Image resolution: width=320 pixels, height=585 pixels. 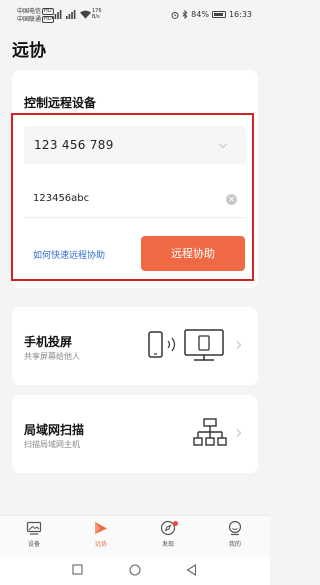 What do you see at coordinates (235, 528) in the screenshot?
I see `profile-icon` at bounding box center [235, 528].